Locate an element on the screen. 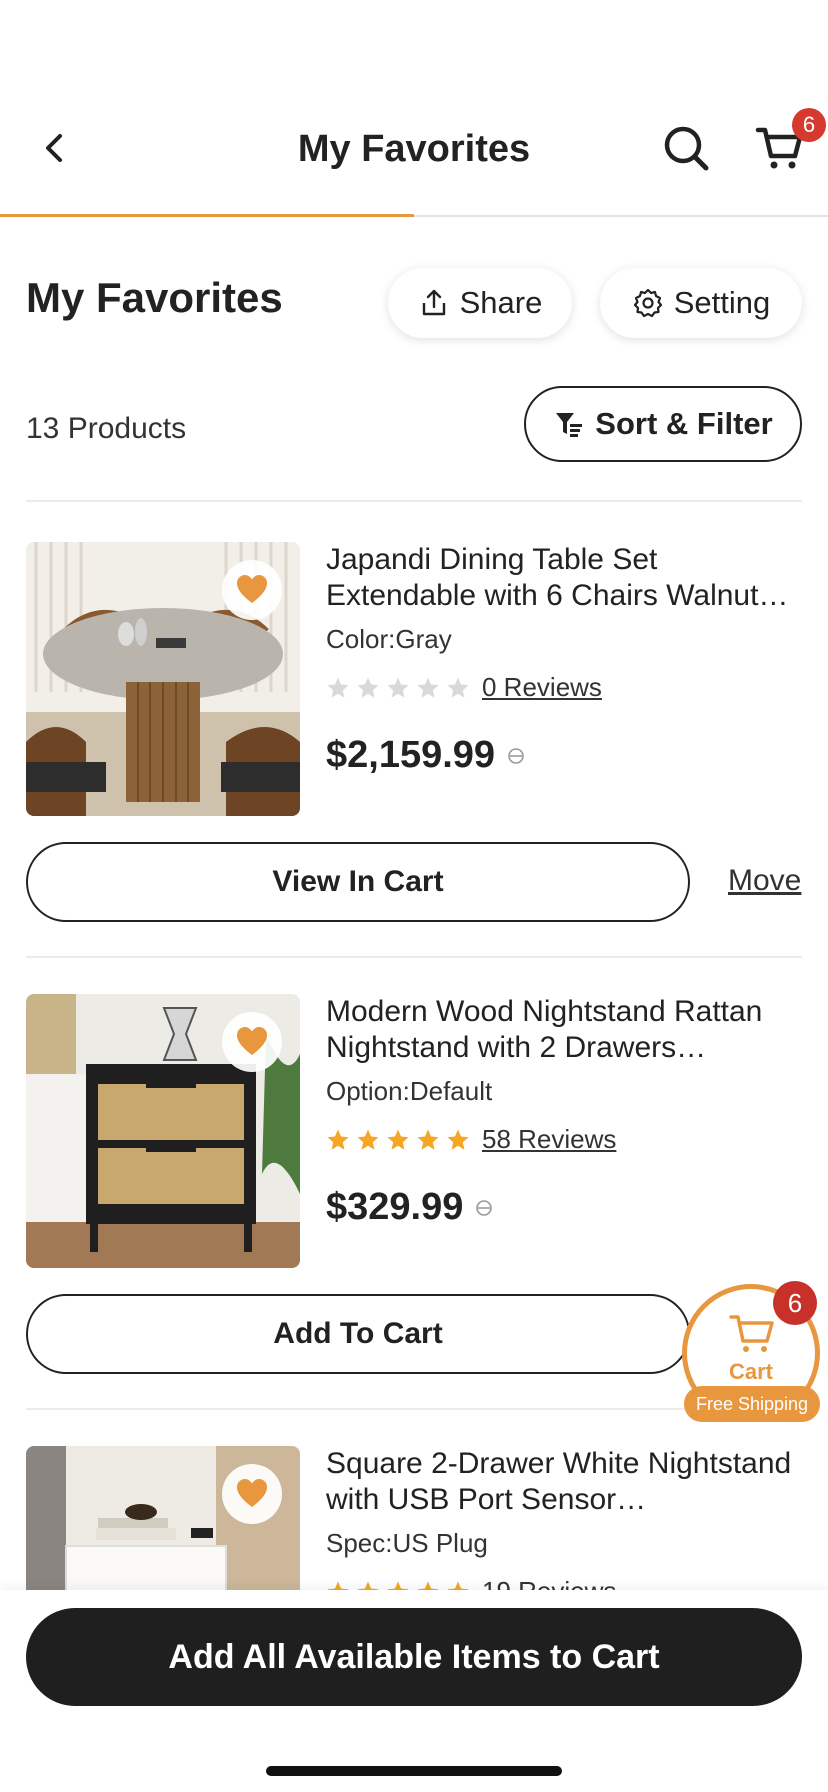 The width and height of the screenshot is (828, 1792). move-link: Move is located at coordinates (764, 881).